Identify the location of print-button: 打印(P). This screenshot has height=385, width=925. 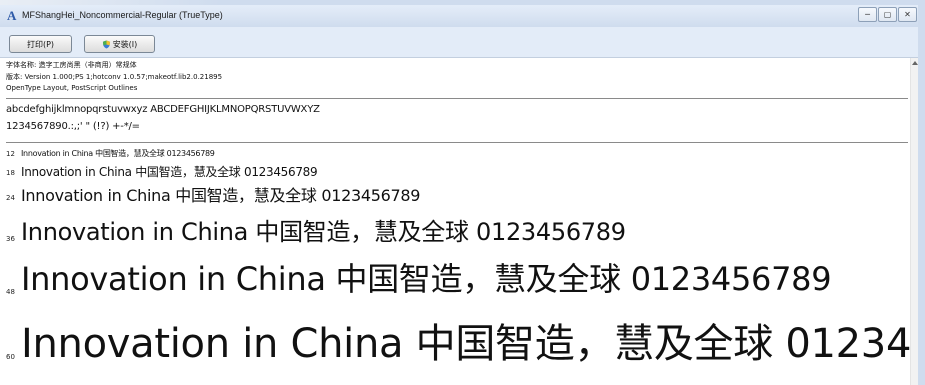
(40, 44).